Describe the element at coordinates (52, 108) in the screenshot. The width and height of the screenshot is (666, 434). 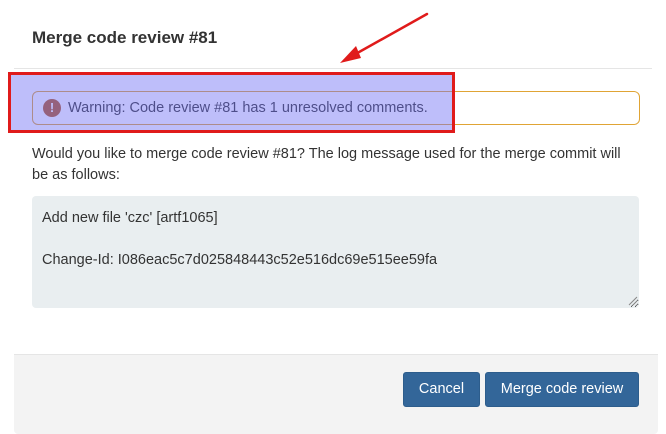
I see `exclamation-circle-icon: !` at that location.